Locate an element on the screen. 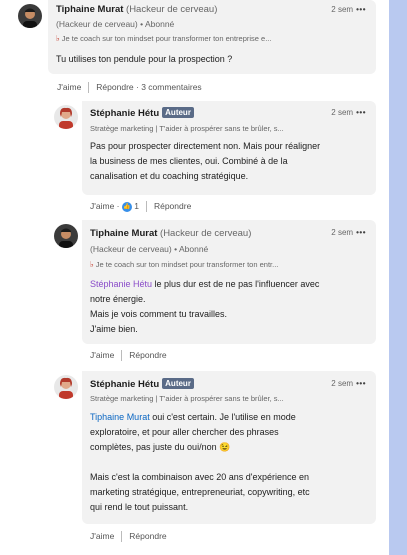  mention-link: Tiphaine Murat is located at coordinates (120, 417).